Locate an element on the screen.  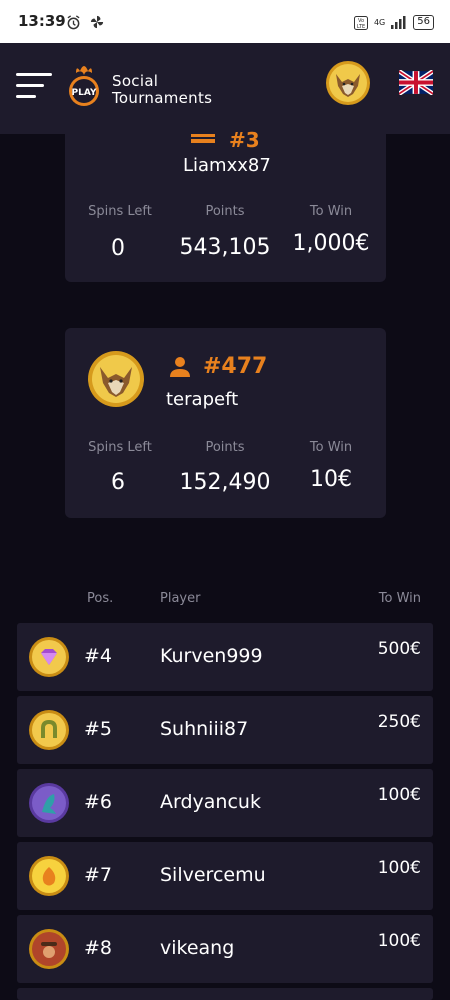
status-time: 13:39 is located at coordinates (42, 21).